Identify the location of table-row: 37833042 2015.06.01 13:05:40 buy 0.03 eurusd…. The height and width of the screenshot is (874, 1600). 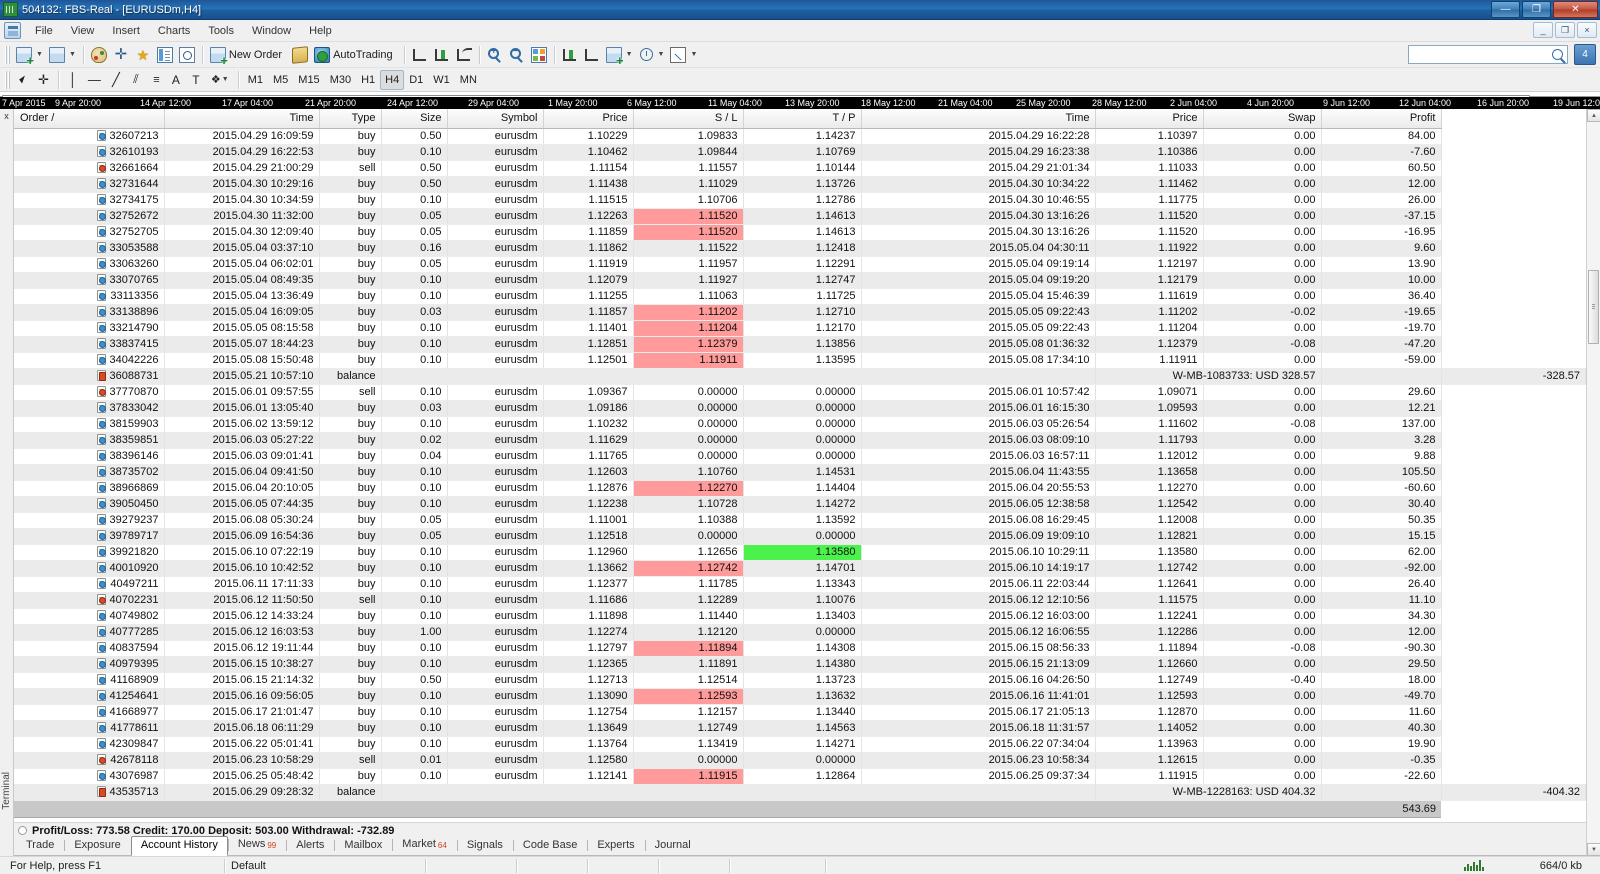
(800, 408).